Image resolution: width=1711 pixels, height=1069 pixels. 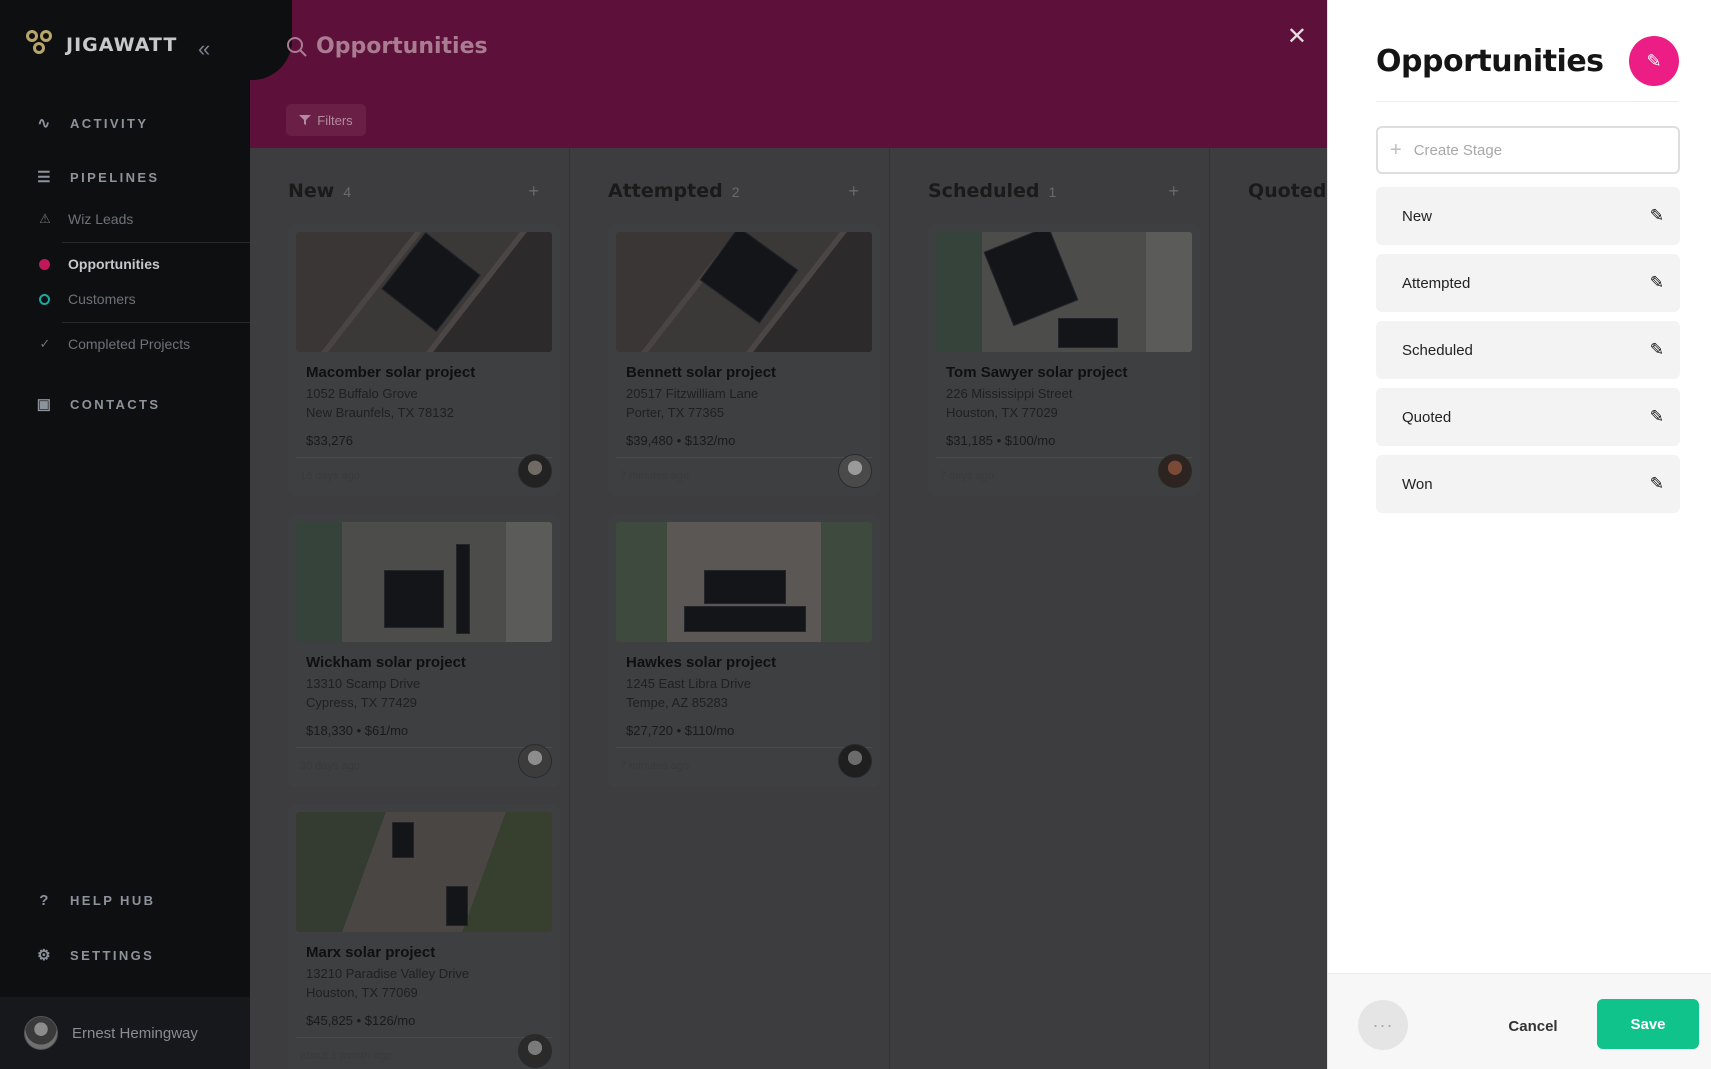 I want to click on cancel-button: Cancel, so click(x=1533, y=1026).